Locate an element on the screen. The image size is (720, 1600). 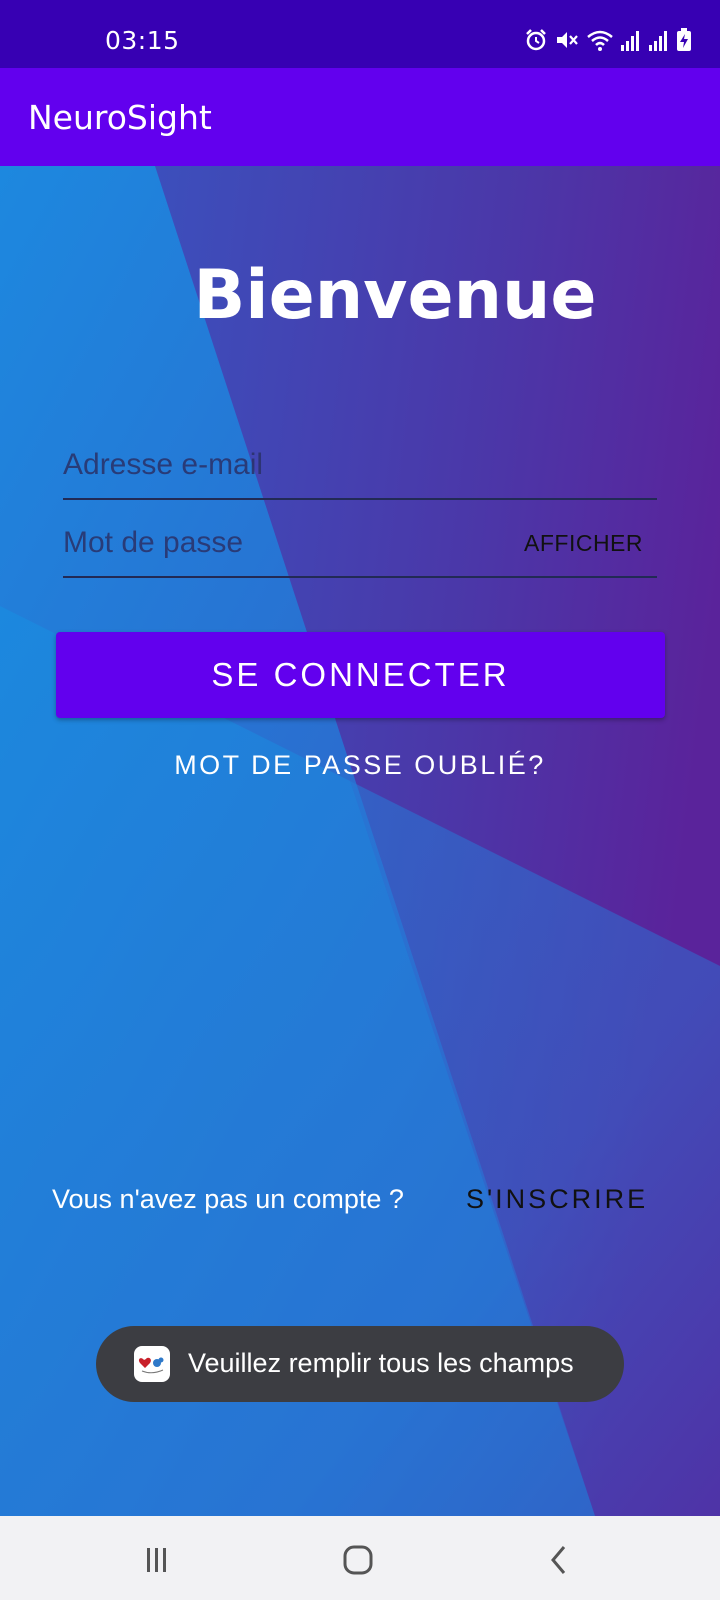
signup-button: S'INSCRIRE is located at coordinates (557, 1199).